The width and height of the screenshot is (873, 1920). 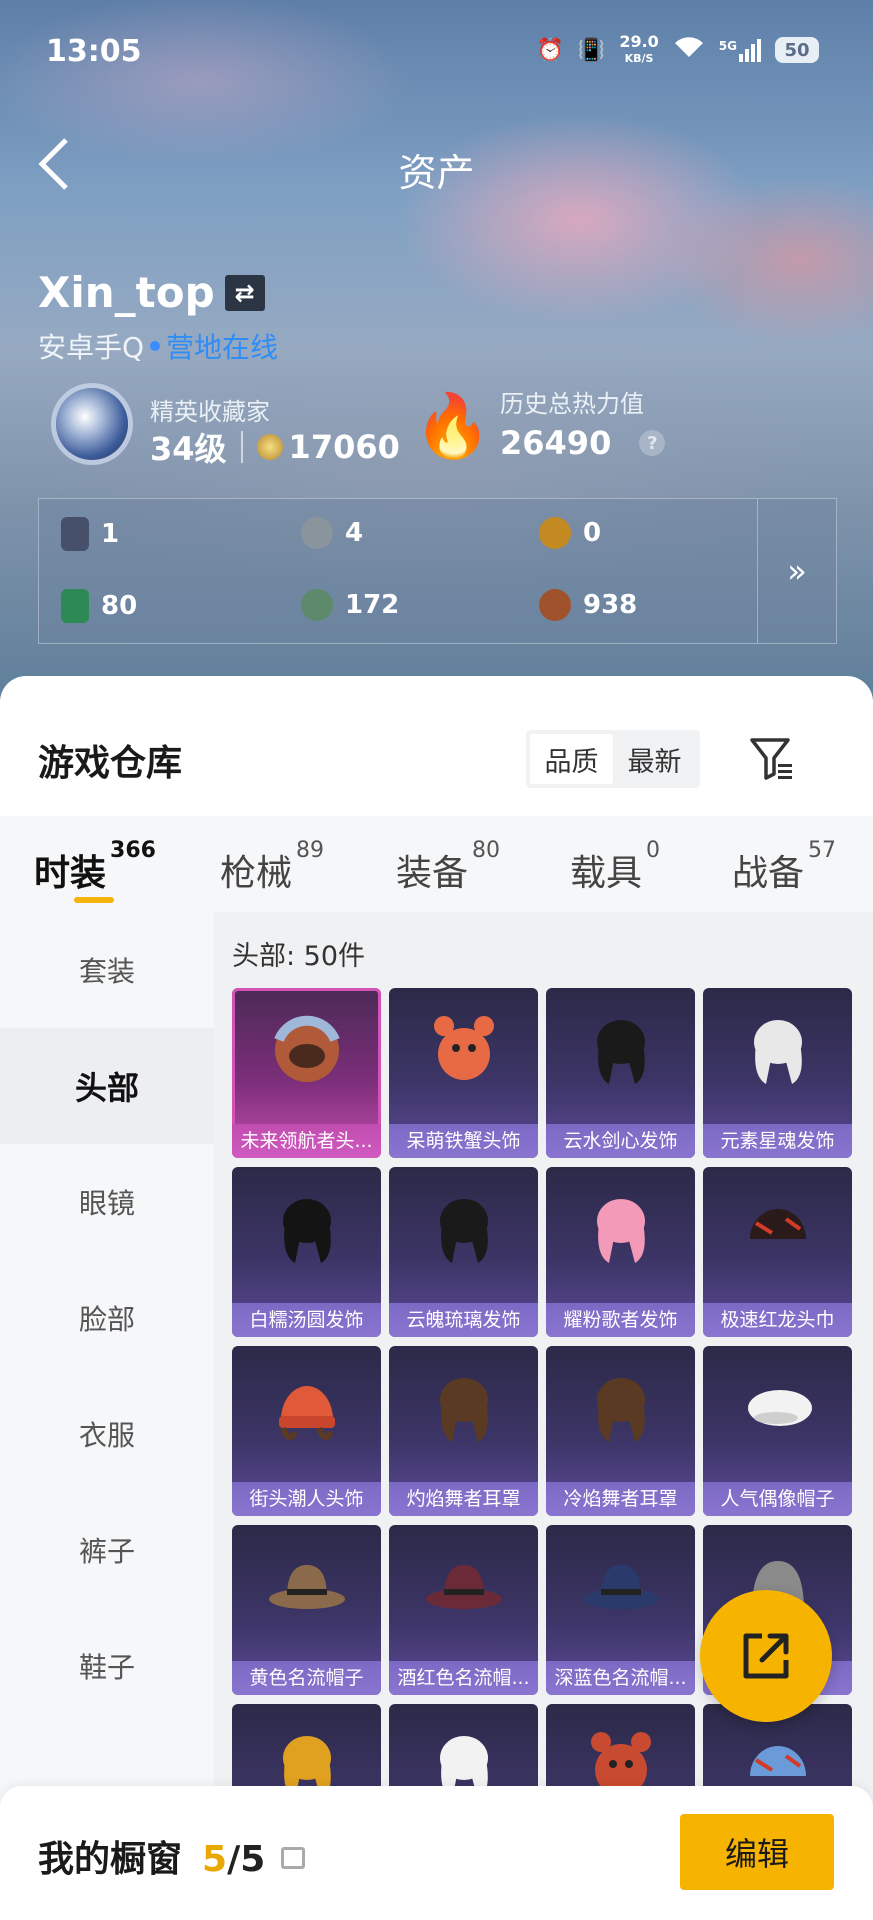 I want to click on item-card: 灼焰舞者耳罩, so click(x=463, y=1431).